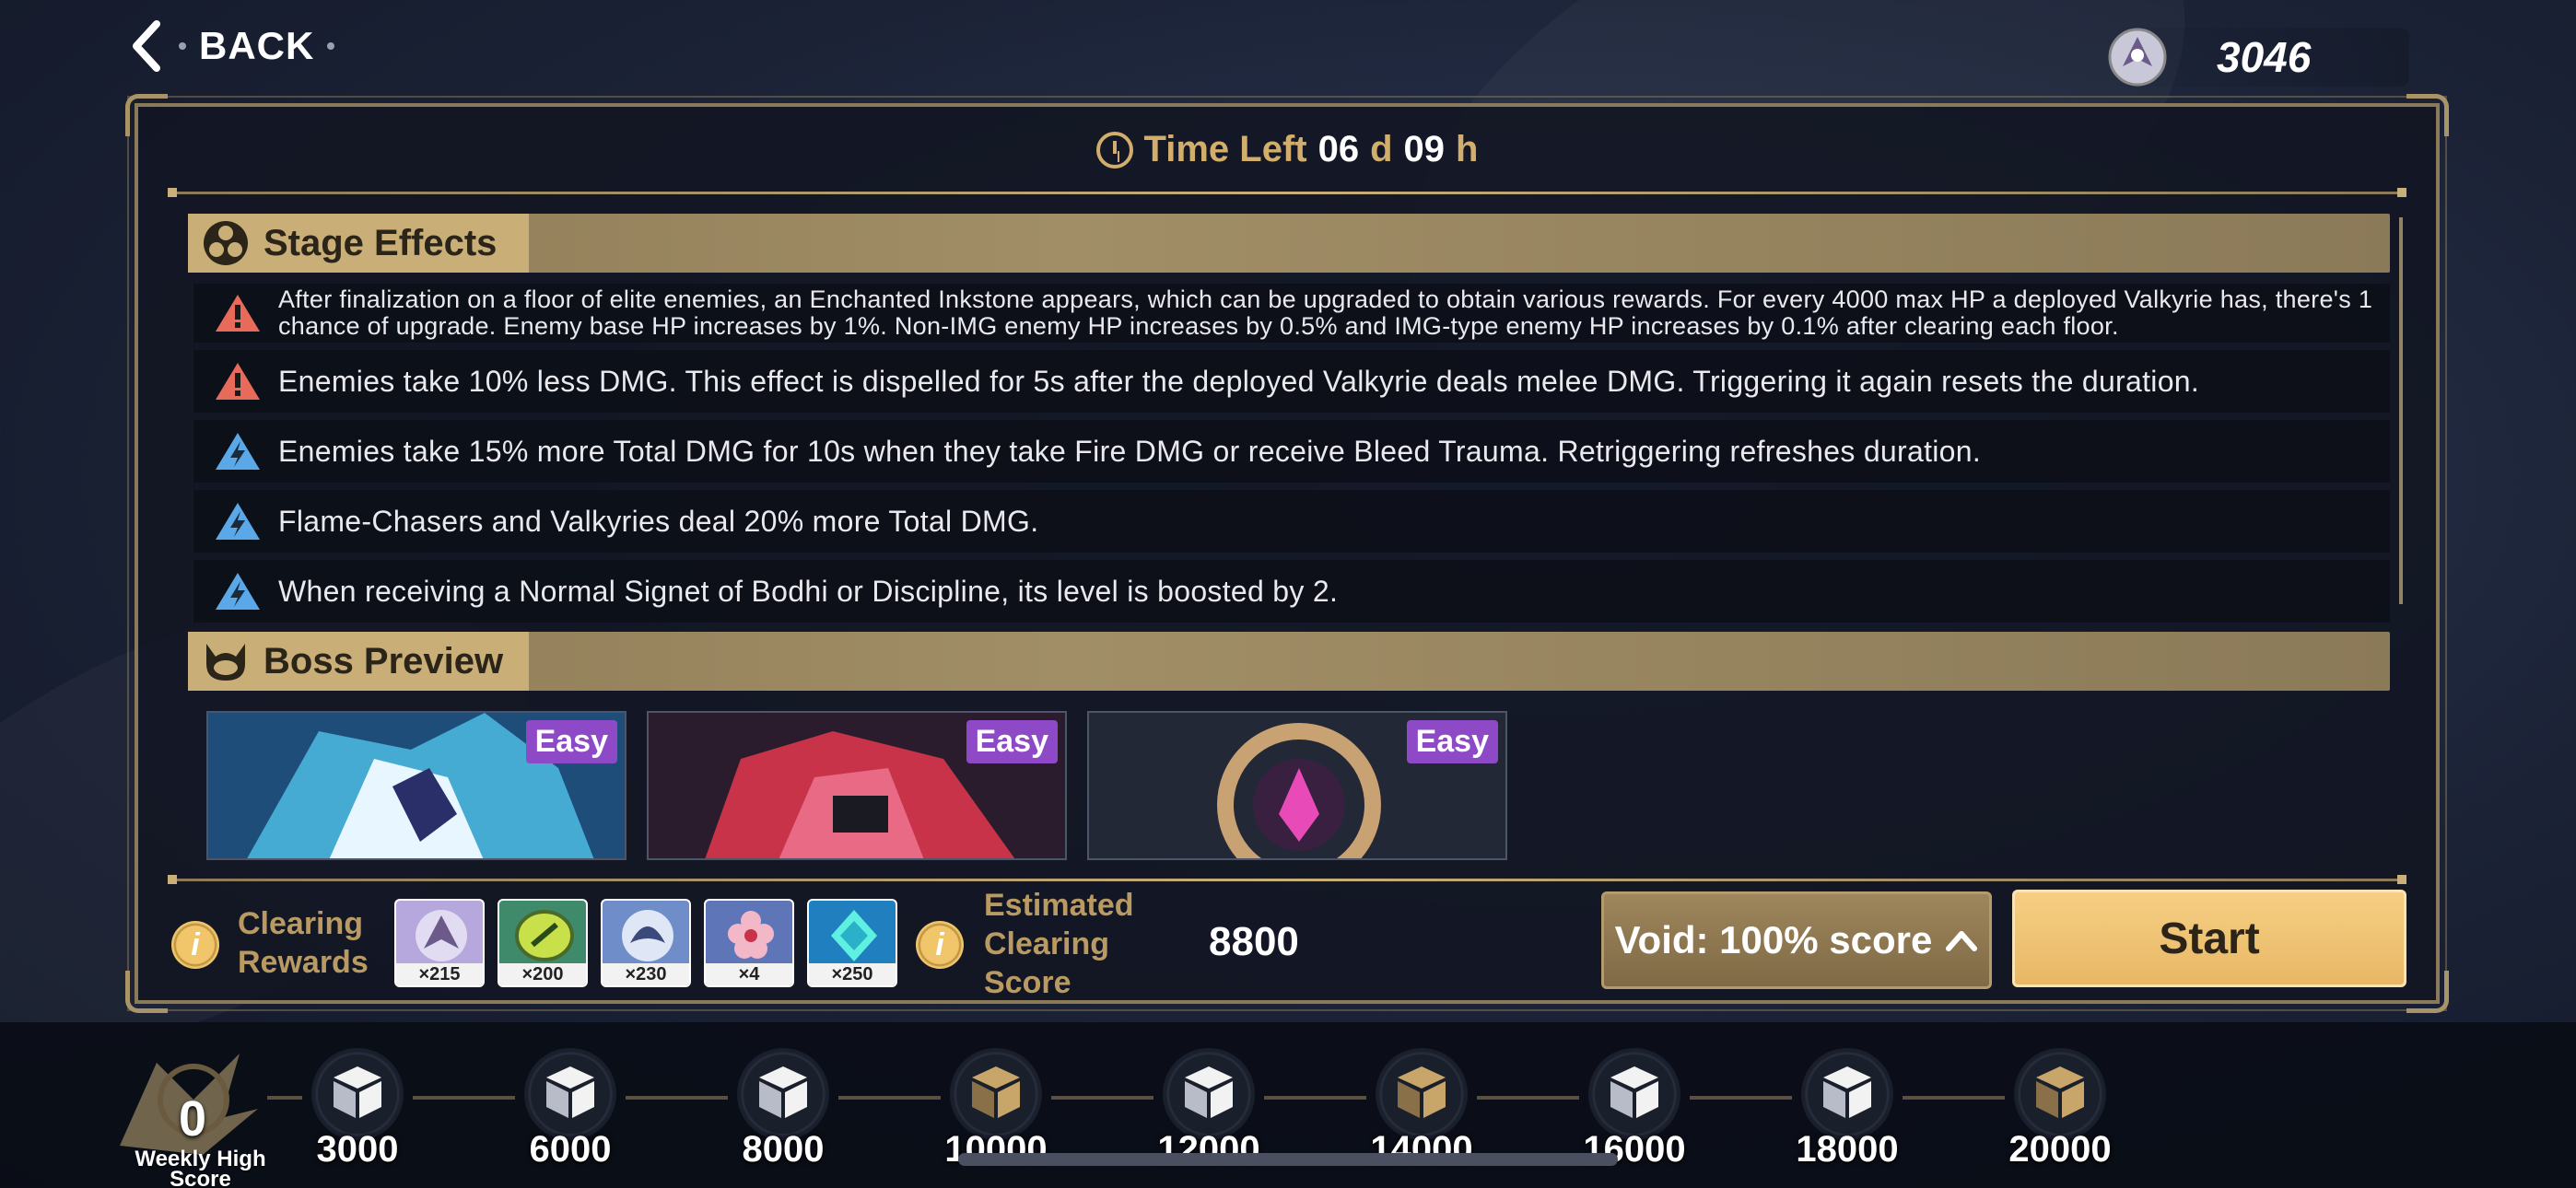  What do you see at coordinates (2258, 57) in the screenshot?
I see `currency-display: 3046` at bounding box center [2258, 57].